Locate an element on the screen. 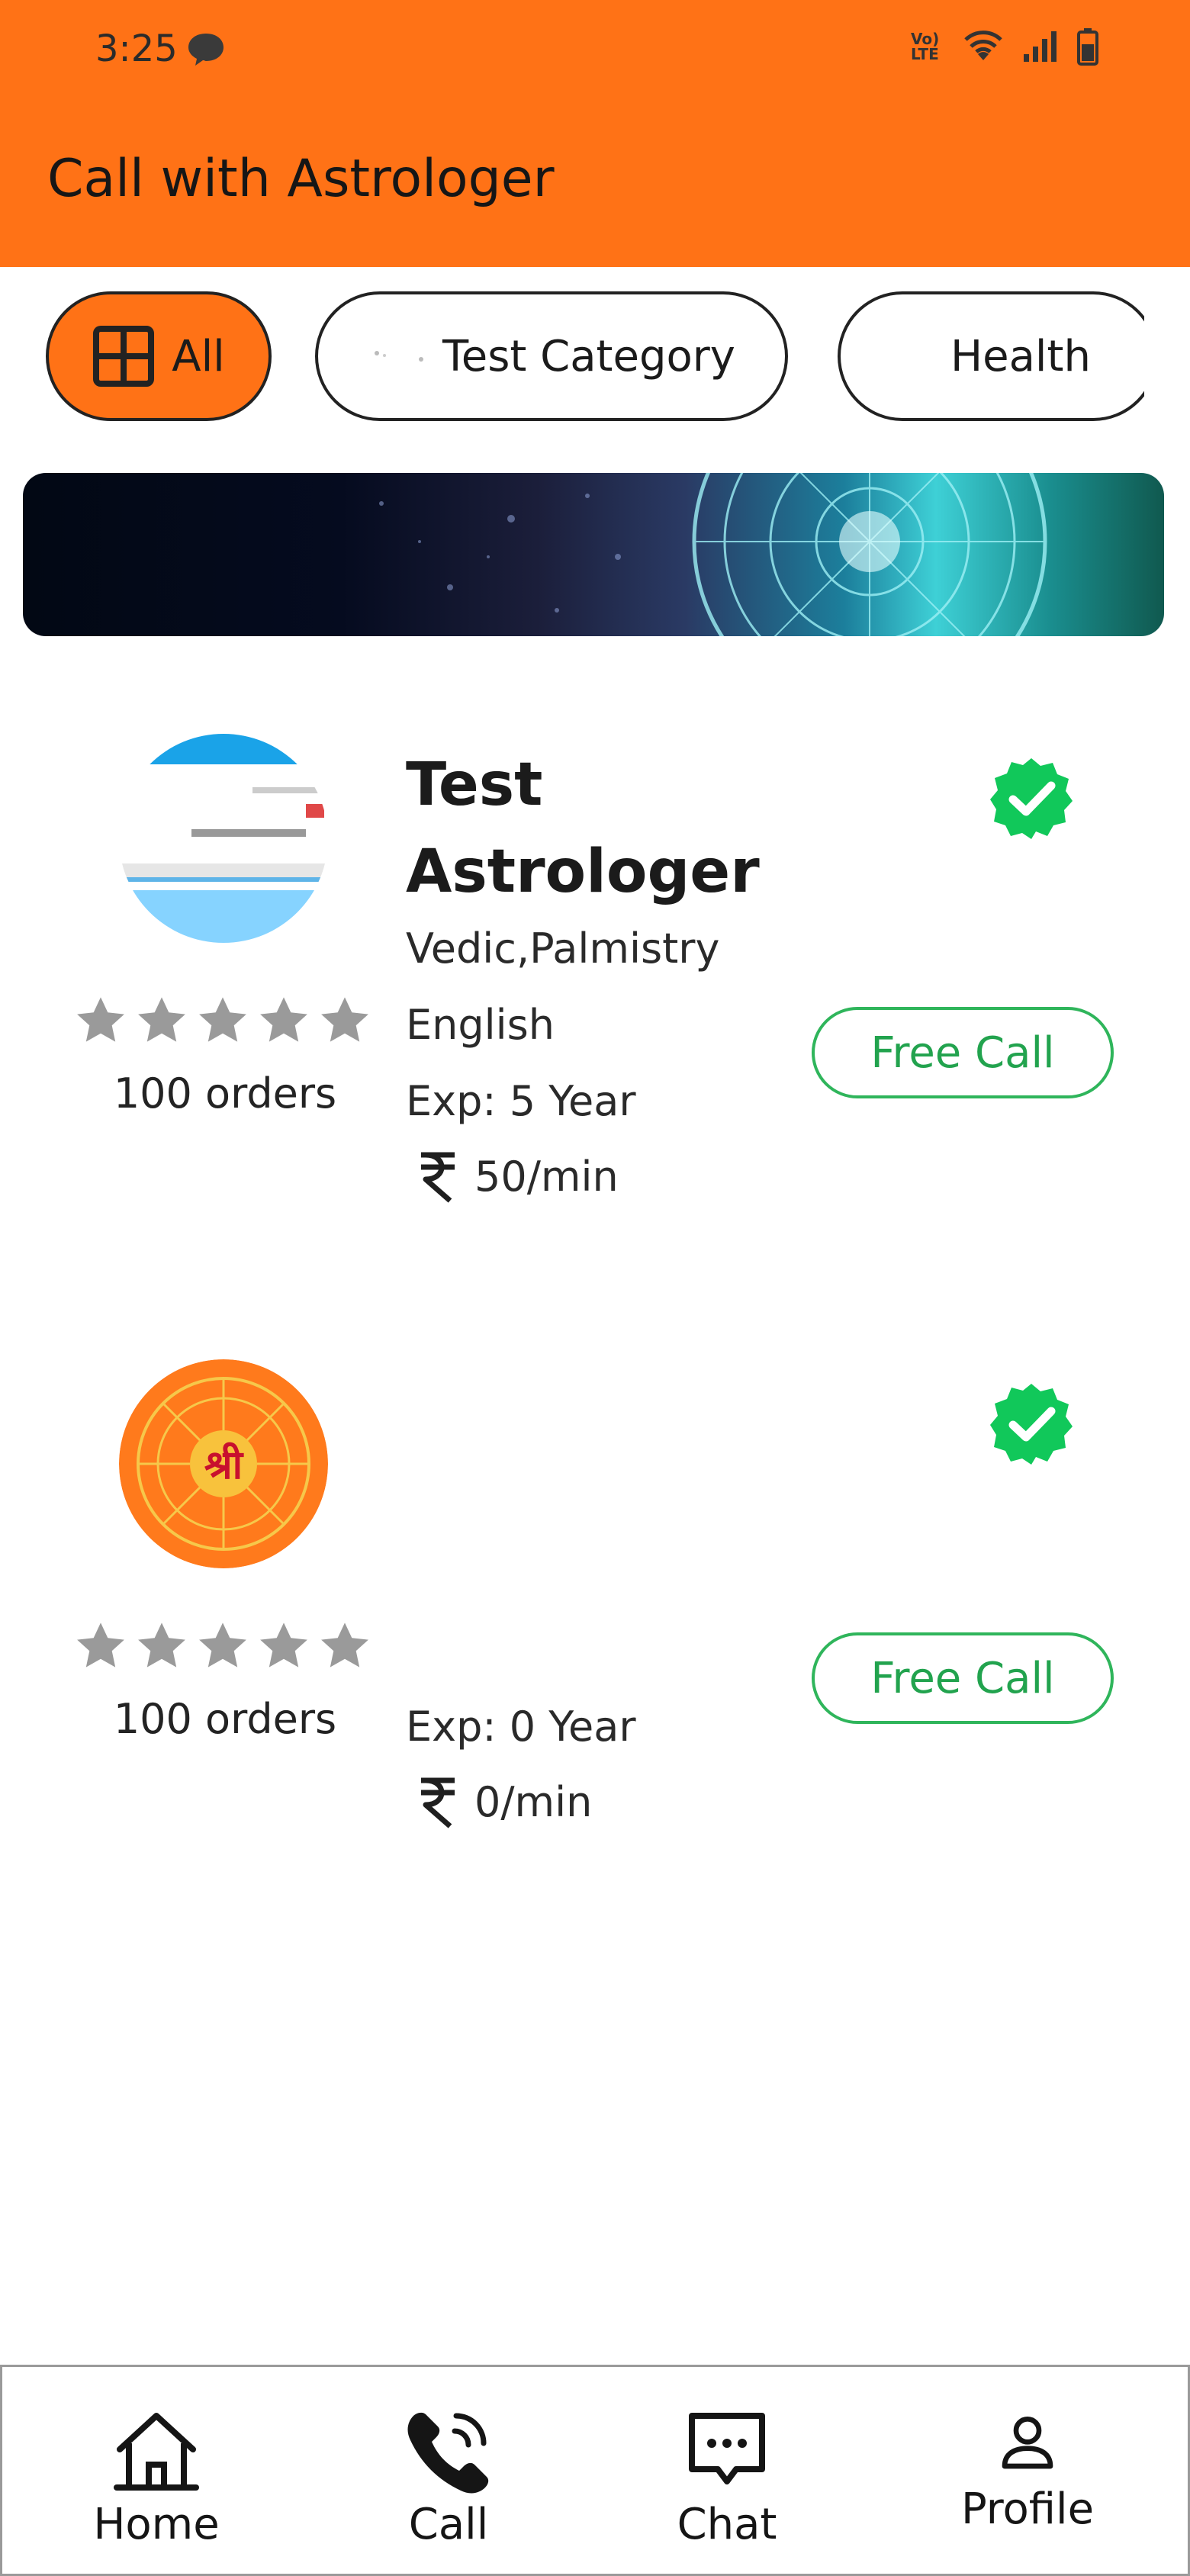  astrologer-price: 50/min is located at coordinates (512, 1176).